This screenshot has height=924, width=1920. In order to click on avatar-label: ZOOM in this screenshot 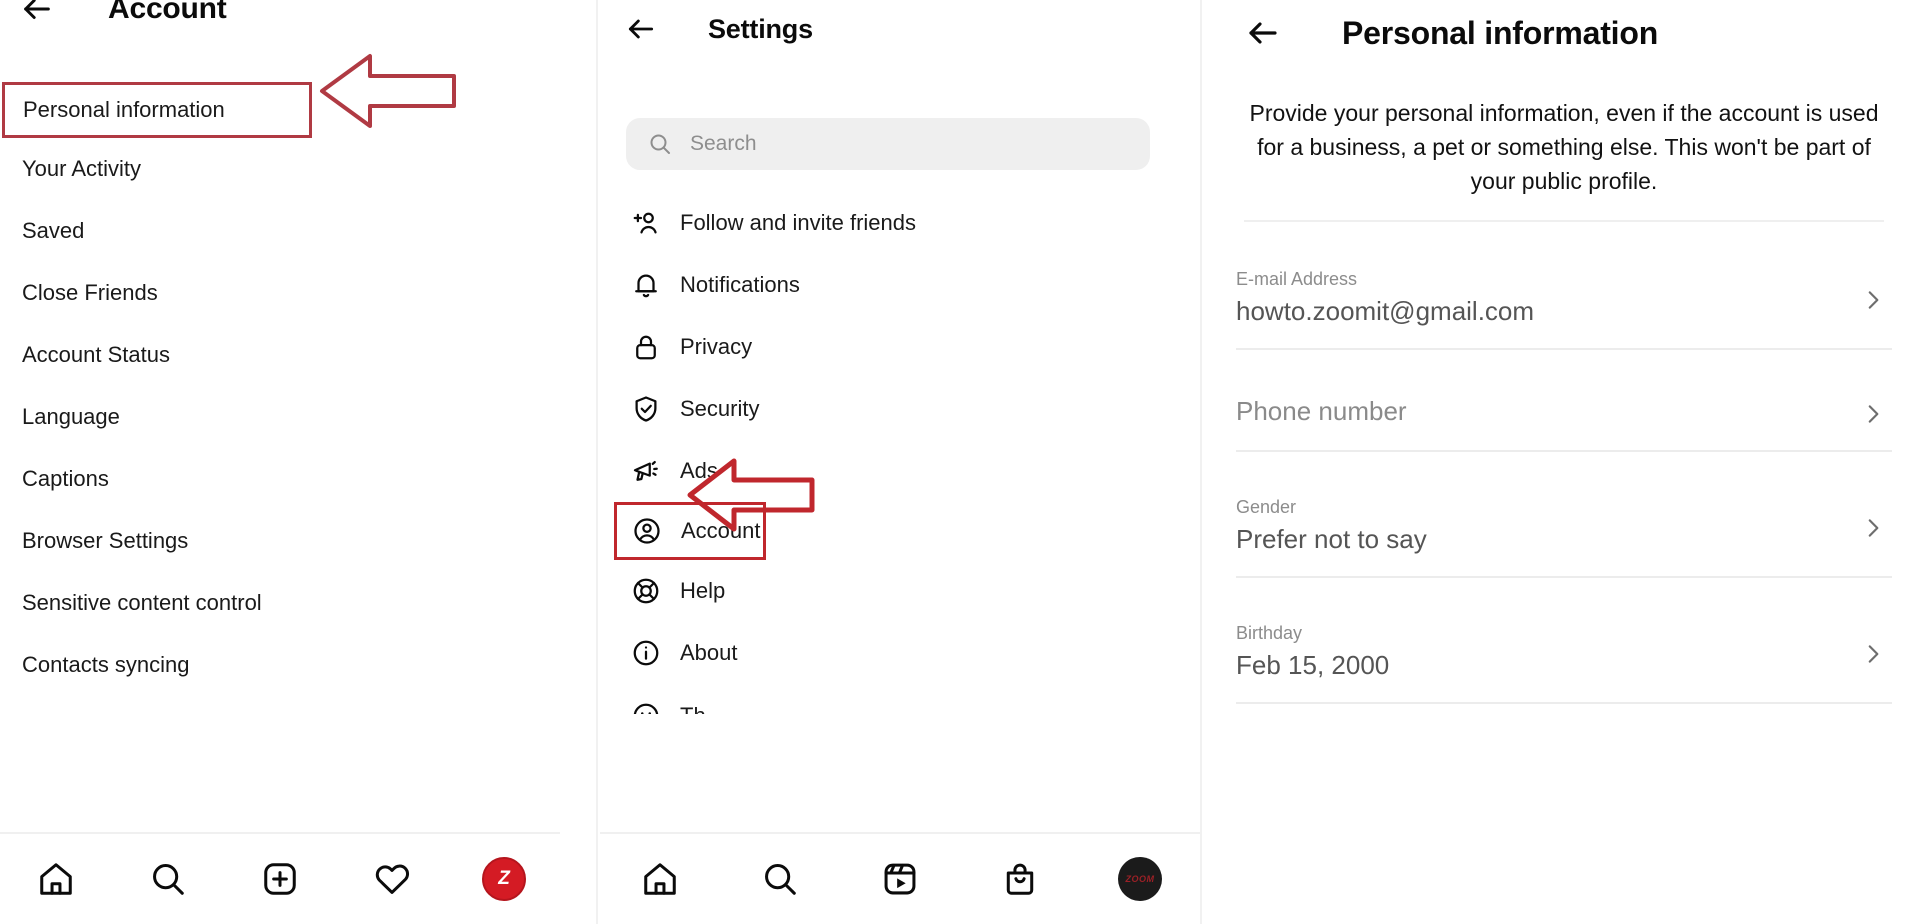, I will do `click(1140, 879)`.